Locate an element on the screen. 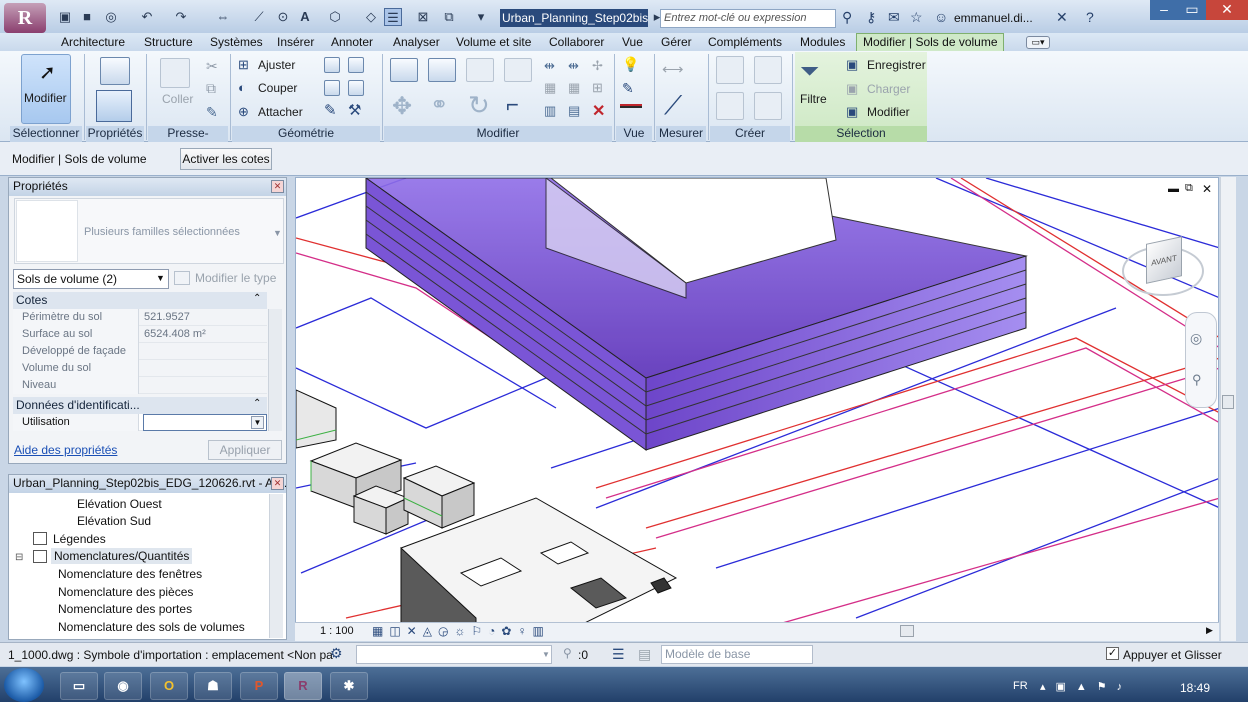 The height and width of the screenshot is (702, 1248). mirror-axis-icon is located at coordinates (480, 70).